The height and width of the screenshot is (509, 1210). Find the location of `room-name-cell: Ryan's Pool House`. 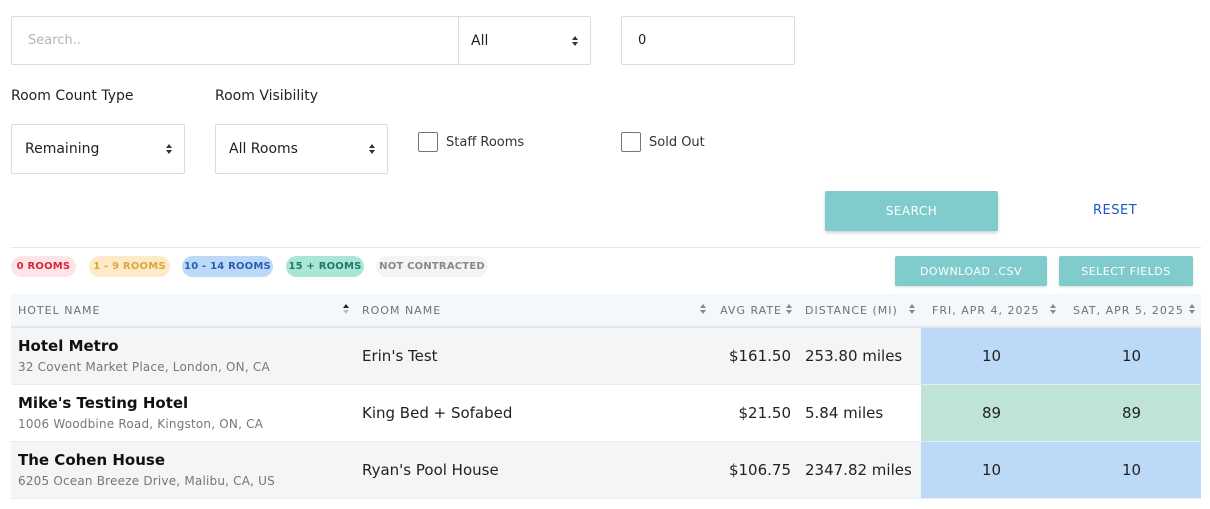

room-name-cell: Ryan's Pool House is located at coordinates (533, 470).